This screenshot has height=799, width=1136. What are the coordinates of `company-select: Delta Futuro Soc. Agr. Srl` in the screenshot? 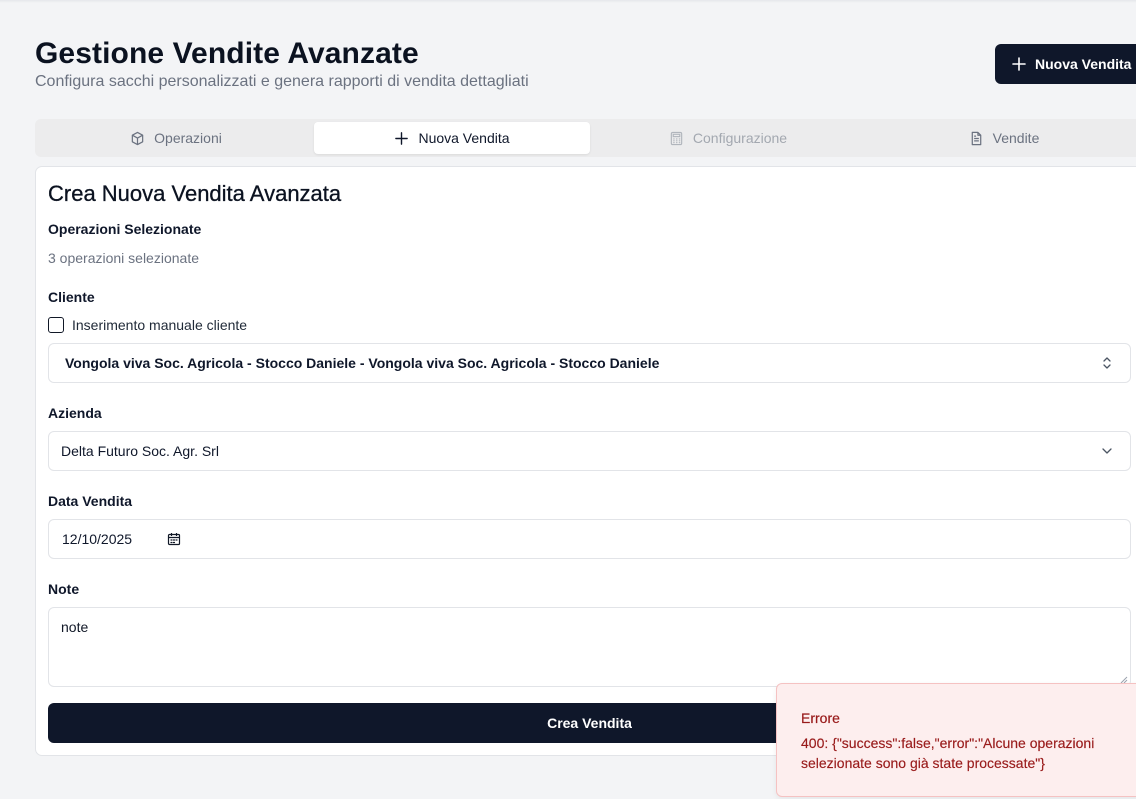 It's located at (589, 451).